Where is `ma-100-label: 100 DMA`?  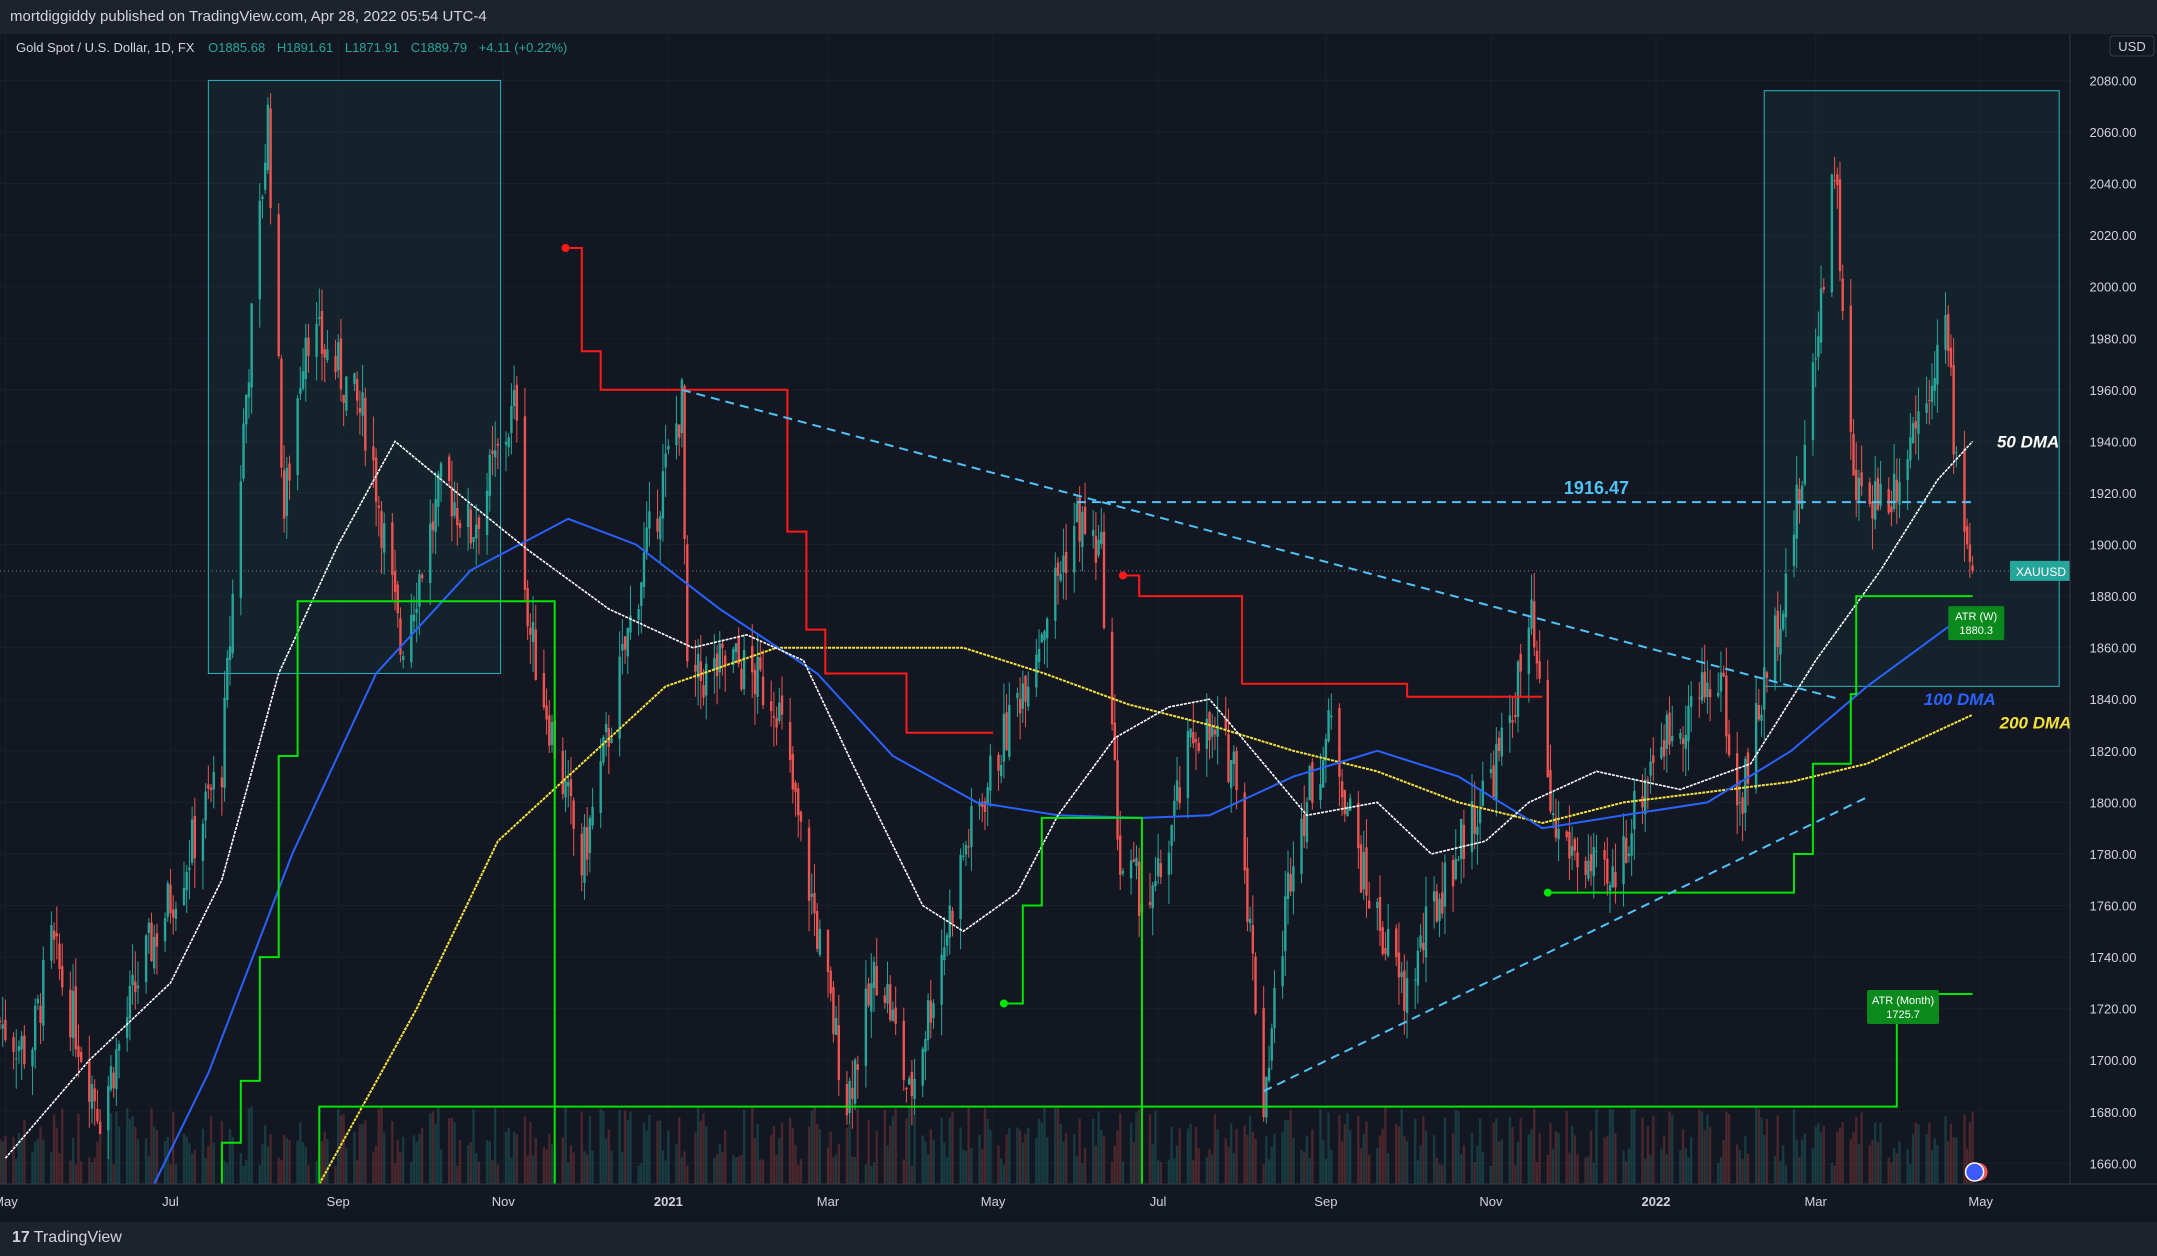
ma-100-label: 100 DMA is located at coordinates (1960, 699).